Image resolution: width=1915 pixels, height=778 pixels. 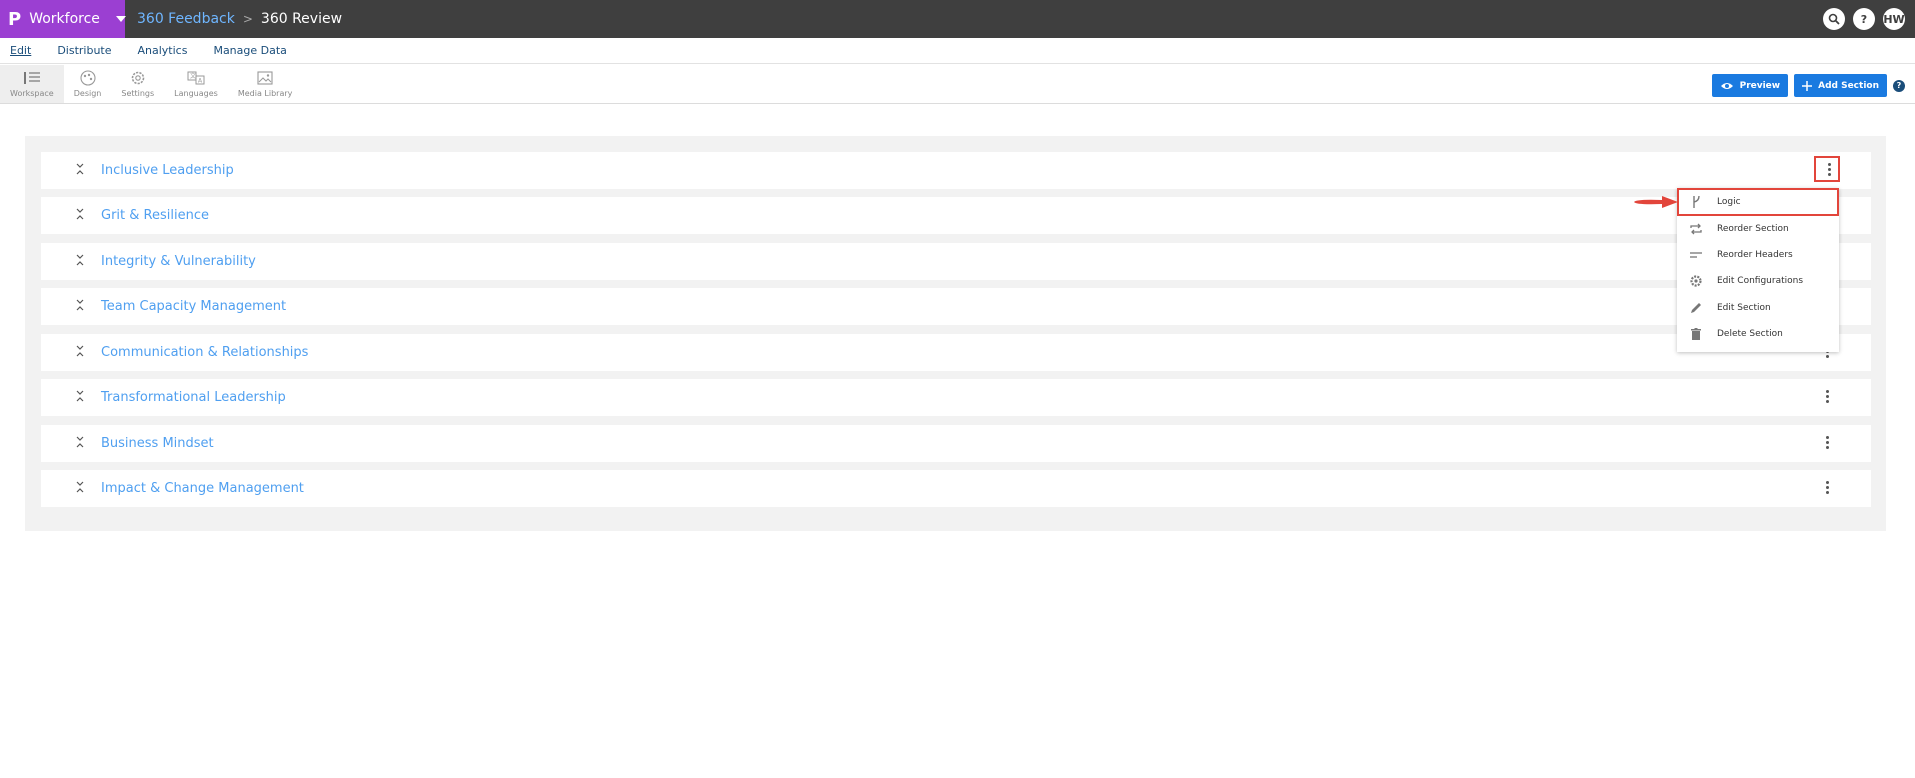 I want to click on menu-item-label: Reorder Section, so click(x=1753, y=229).